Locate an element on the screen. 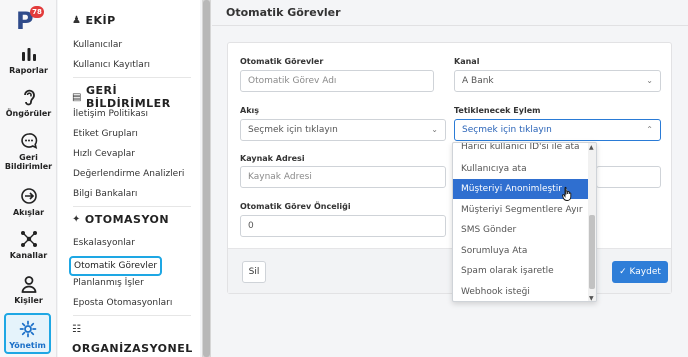 This screenshot has height=357, width=688. dropdown-scrollbar-thumb is located at coordinates (592, 252).